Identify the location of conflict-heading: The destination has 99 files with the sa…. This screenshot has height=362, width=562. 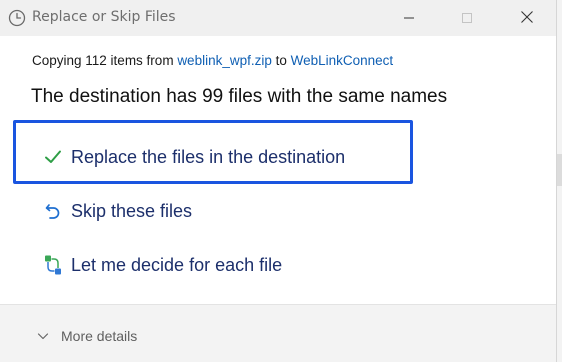
(239, 96).